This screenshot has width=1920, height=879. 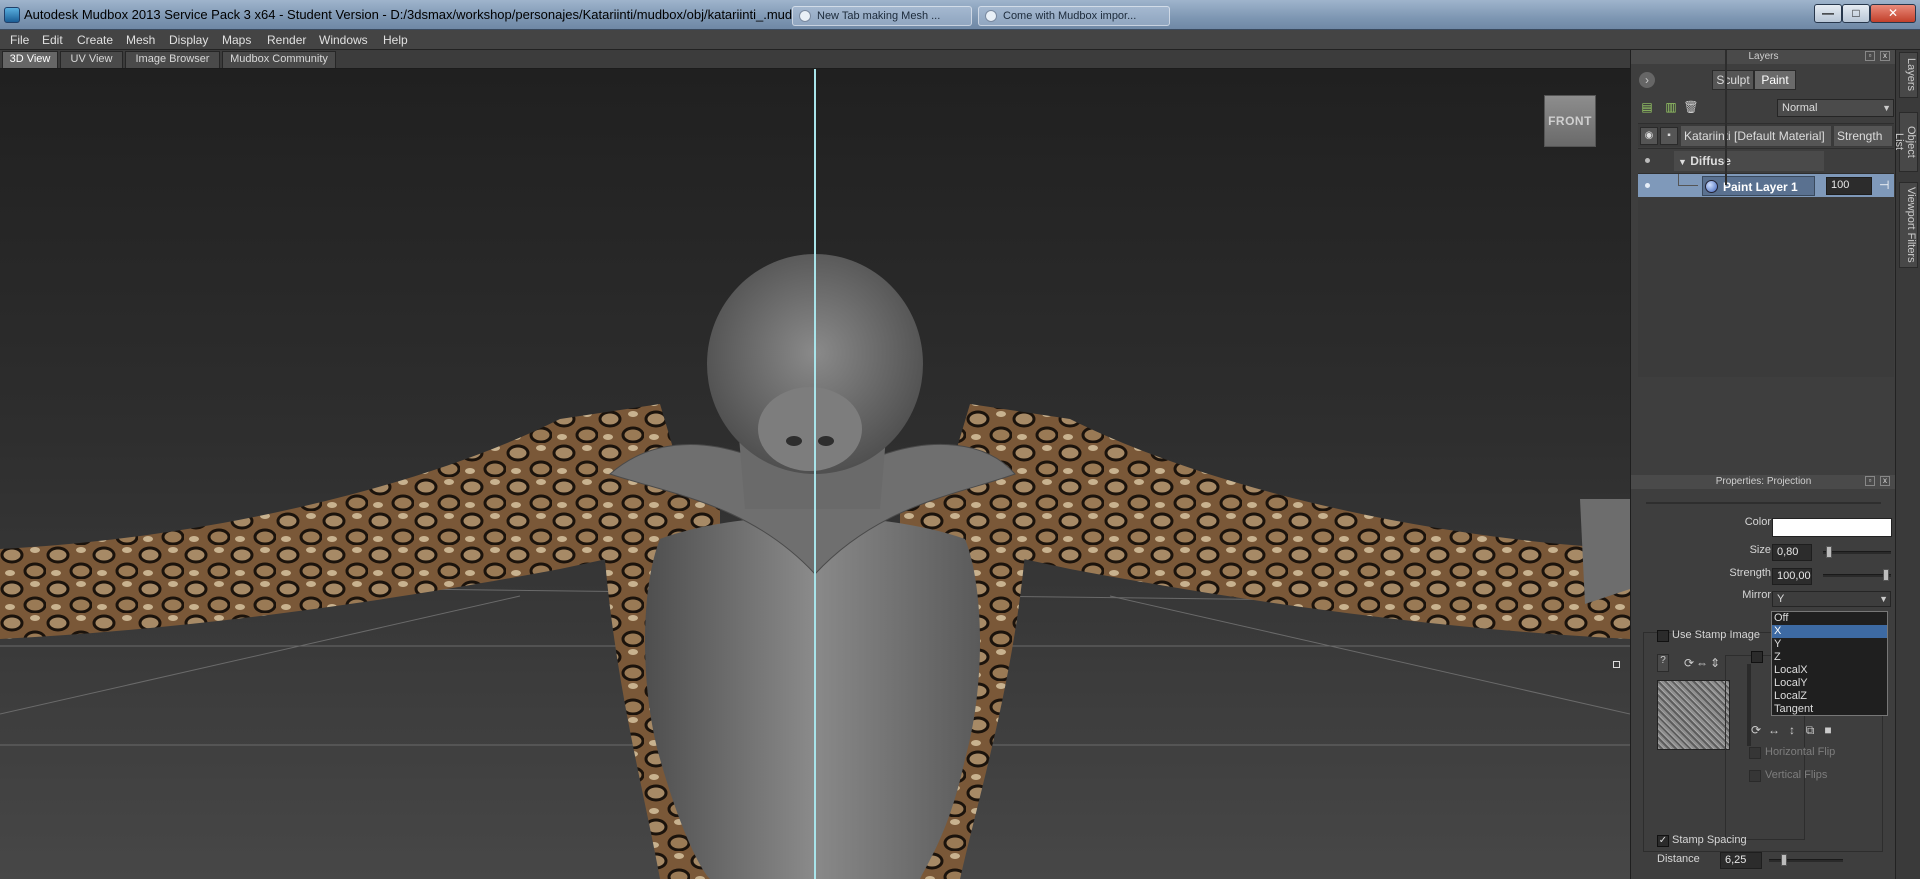 I want to click on sculpt-layers-button: Sculpt, so click(x=1733, y=80).